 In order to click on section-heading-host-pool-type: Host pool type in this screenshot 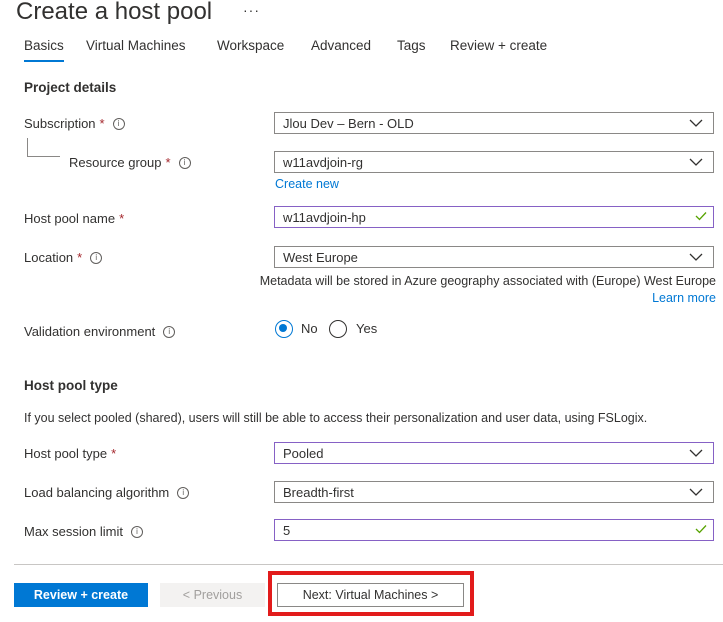, I will do `click(71, 385)`.